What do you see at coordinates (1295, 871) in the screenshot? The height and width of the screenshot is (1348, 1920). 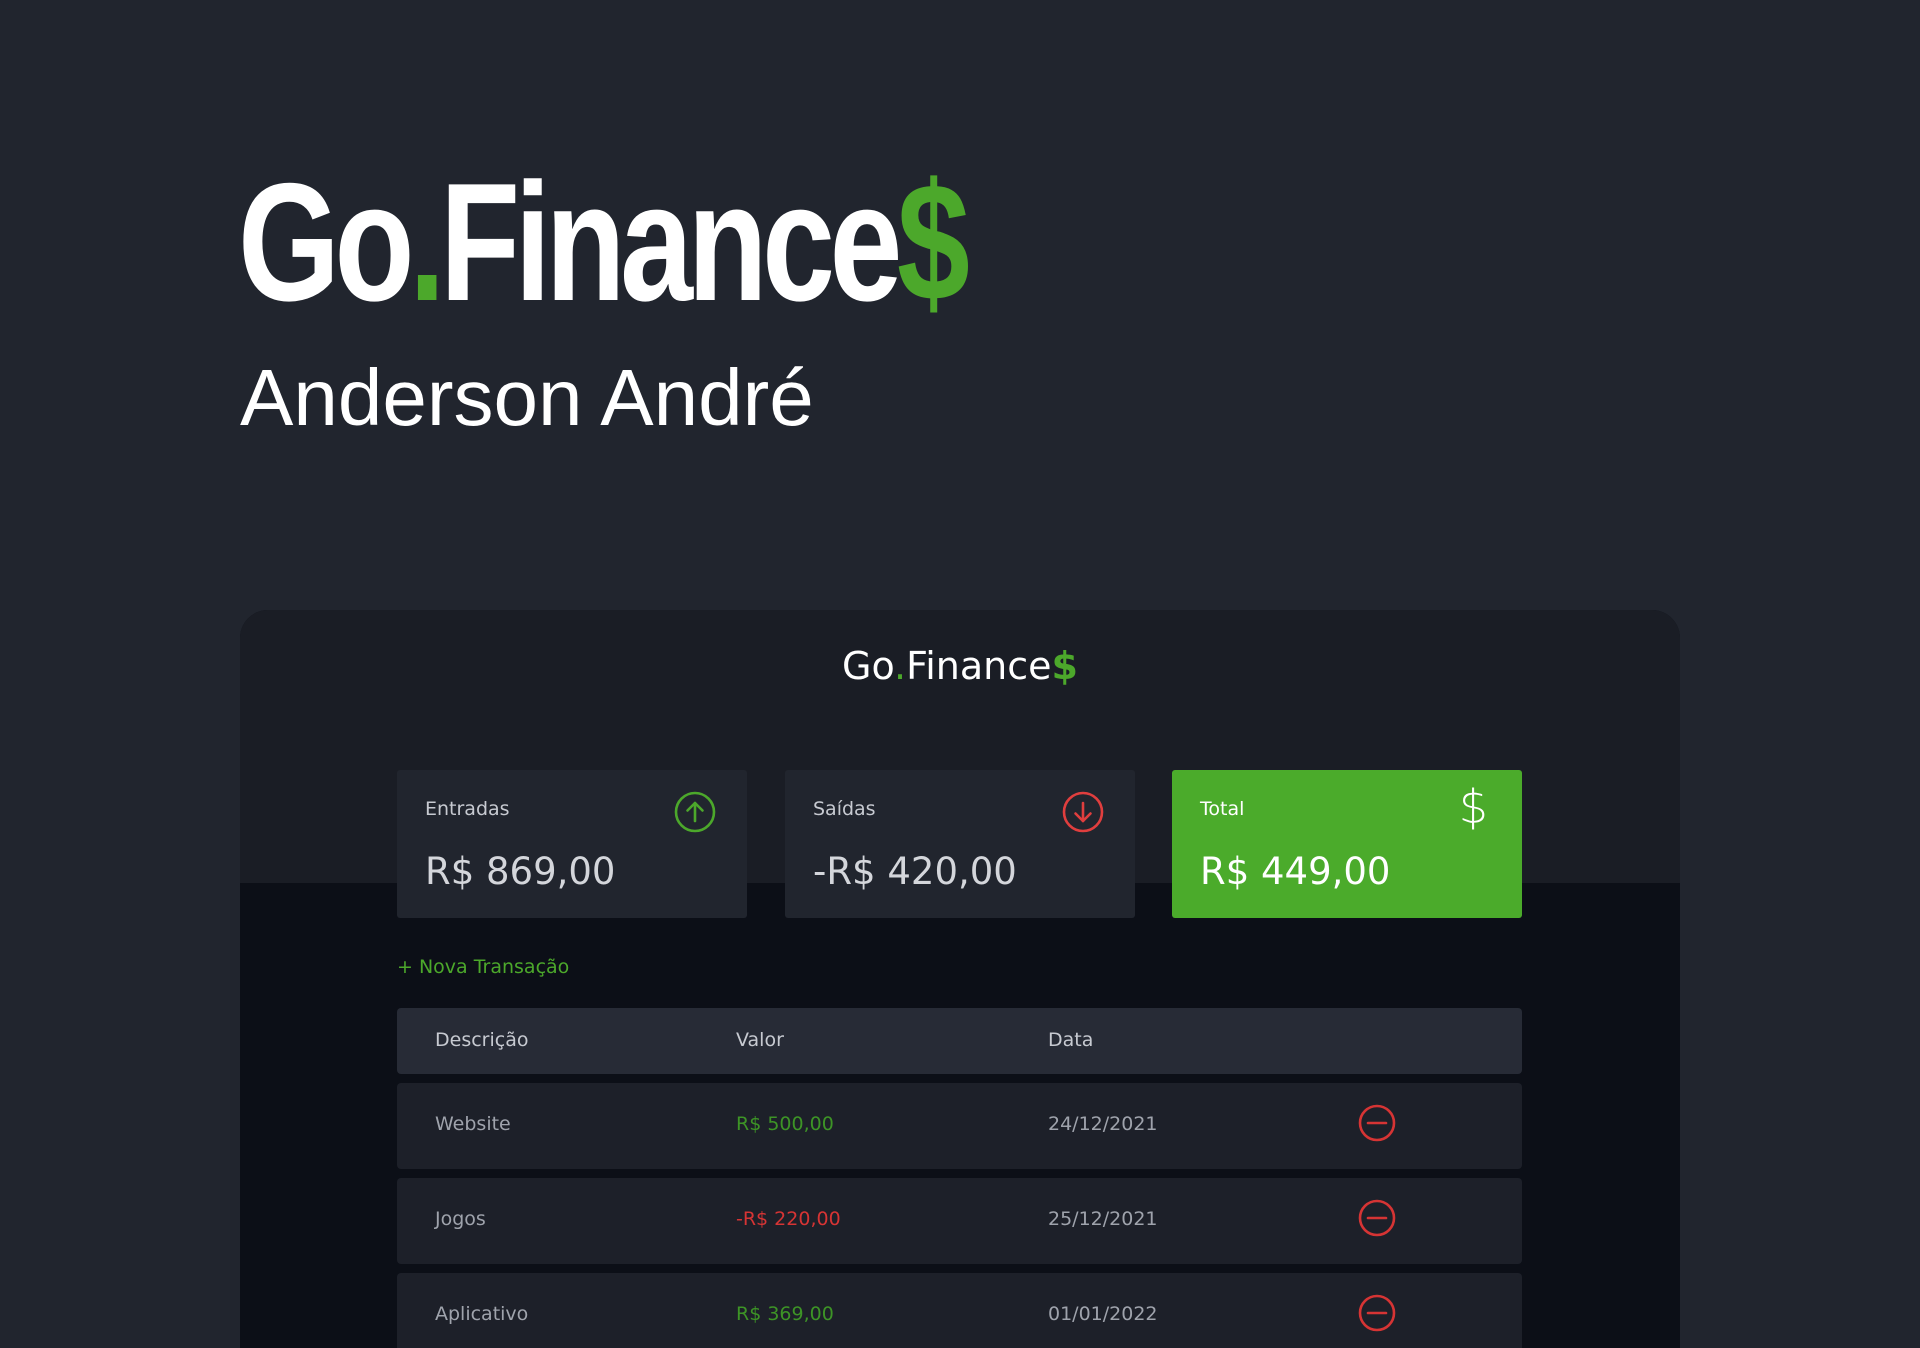 I see `total-card-value: R$ 449,00` at bounding box center [1295, 871].